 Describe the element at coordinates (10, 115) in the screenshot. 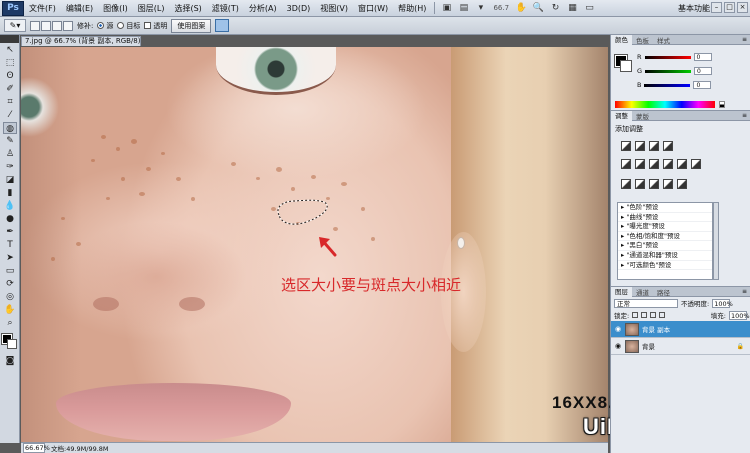

I see `eyedropper-tool-icon: ⁄` at that location.